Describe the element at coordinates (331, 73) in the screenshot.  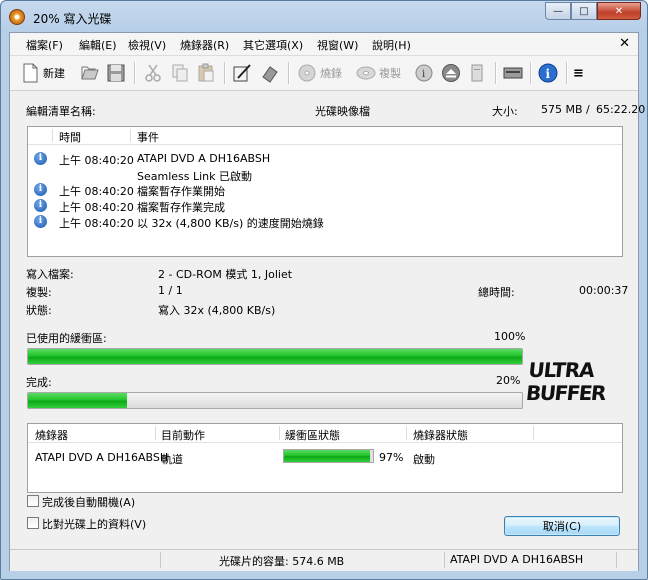
I see `burn-button-label: 燒錄` at that location.